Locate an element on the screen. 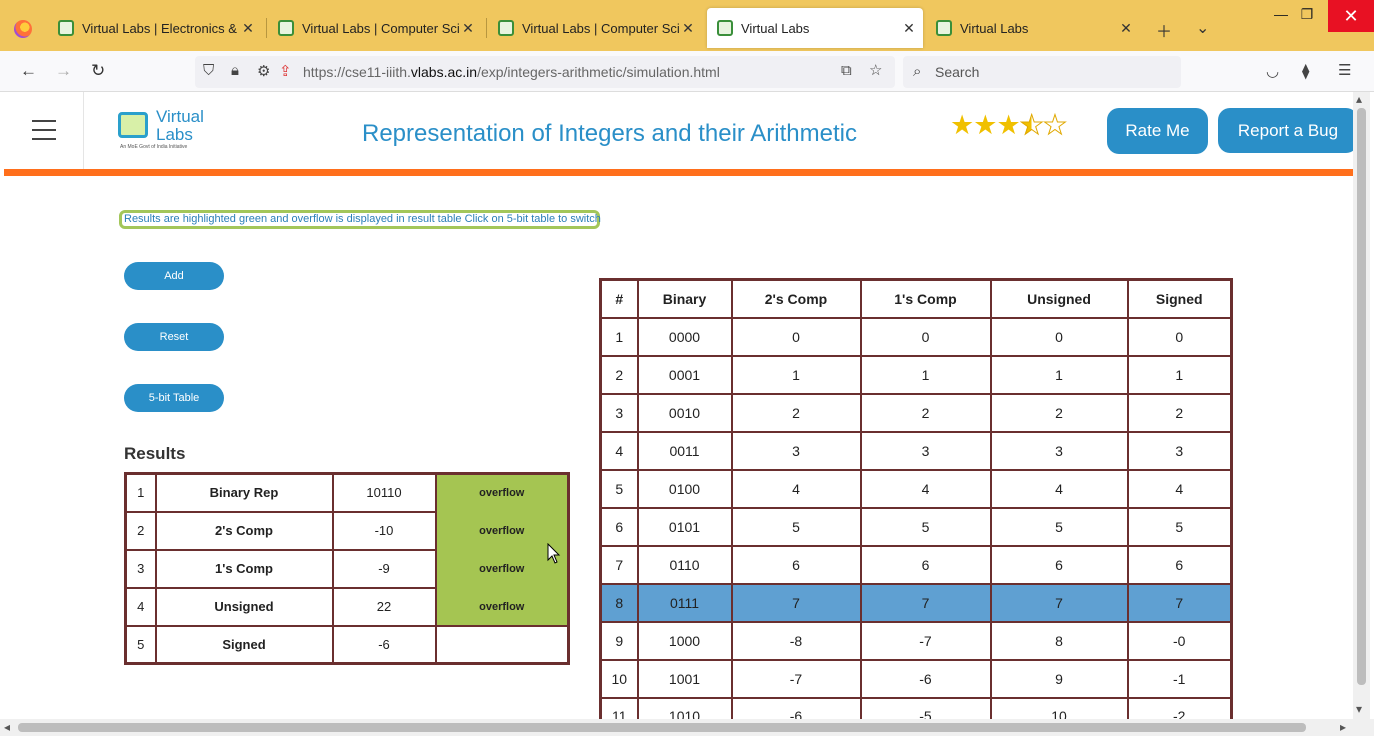 This screenshot has width=1374, height=739. browser-tab: Virtual Labs ✕ is located at coordinates (1033, 28).